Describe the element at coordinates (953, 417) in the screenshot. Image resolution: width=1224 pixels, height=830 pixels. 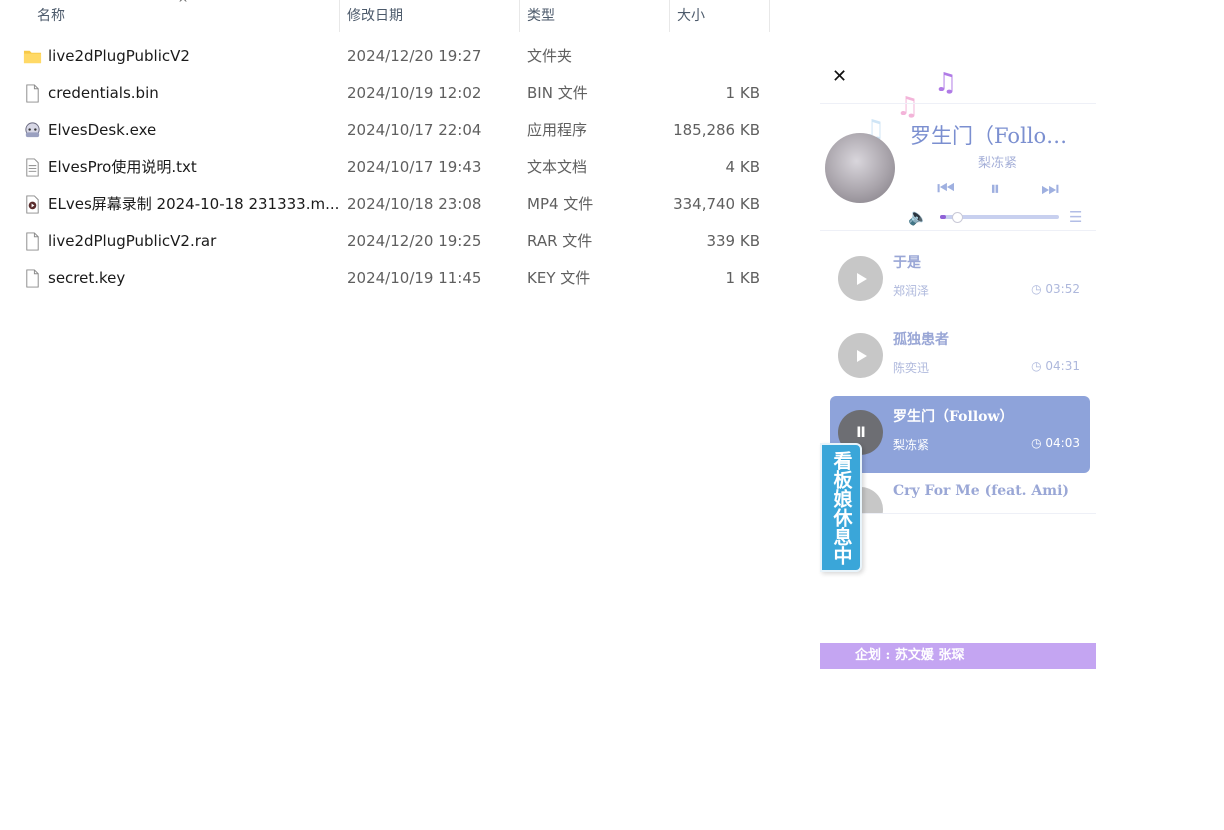
I see `track-title: 罗生门（Follow）` at that location.